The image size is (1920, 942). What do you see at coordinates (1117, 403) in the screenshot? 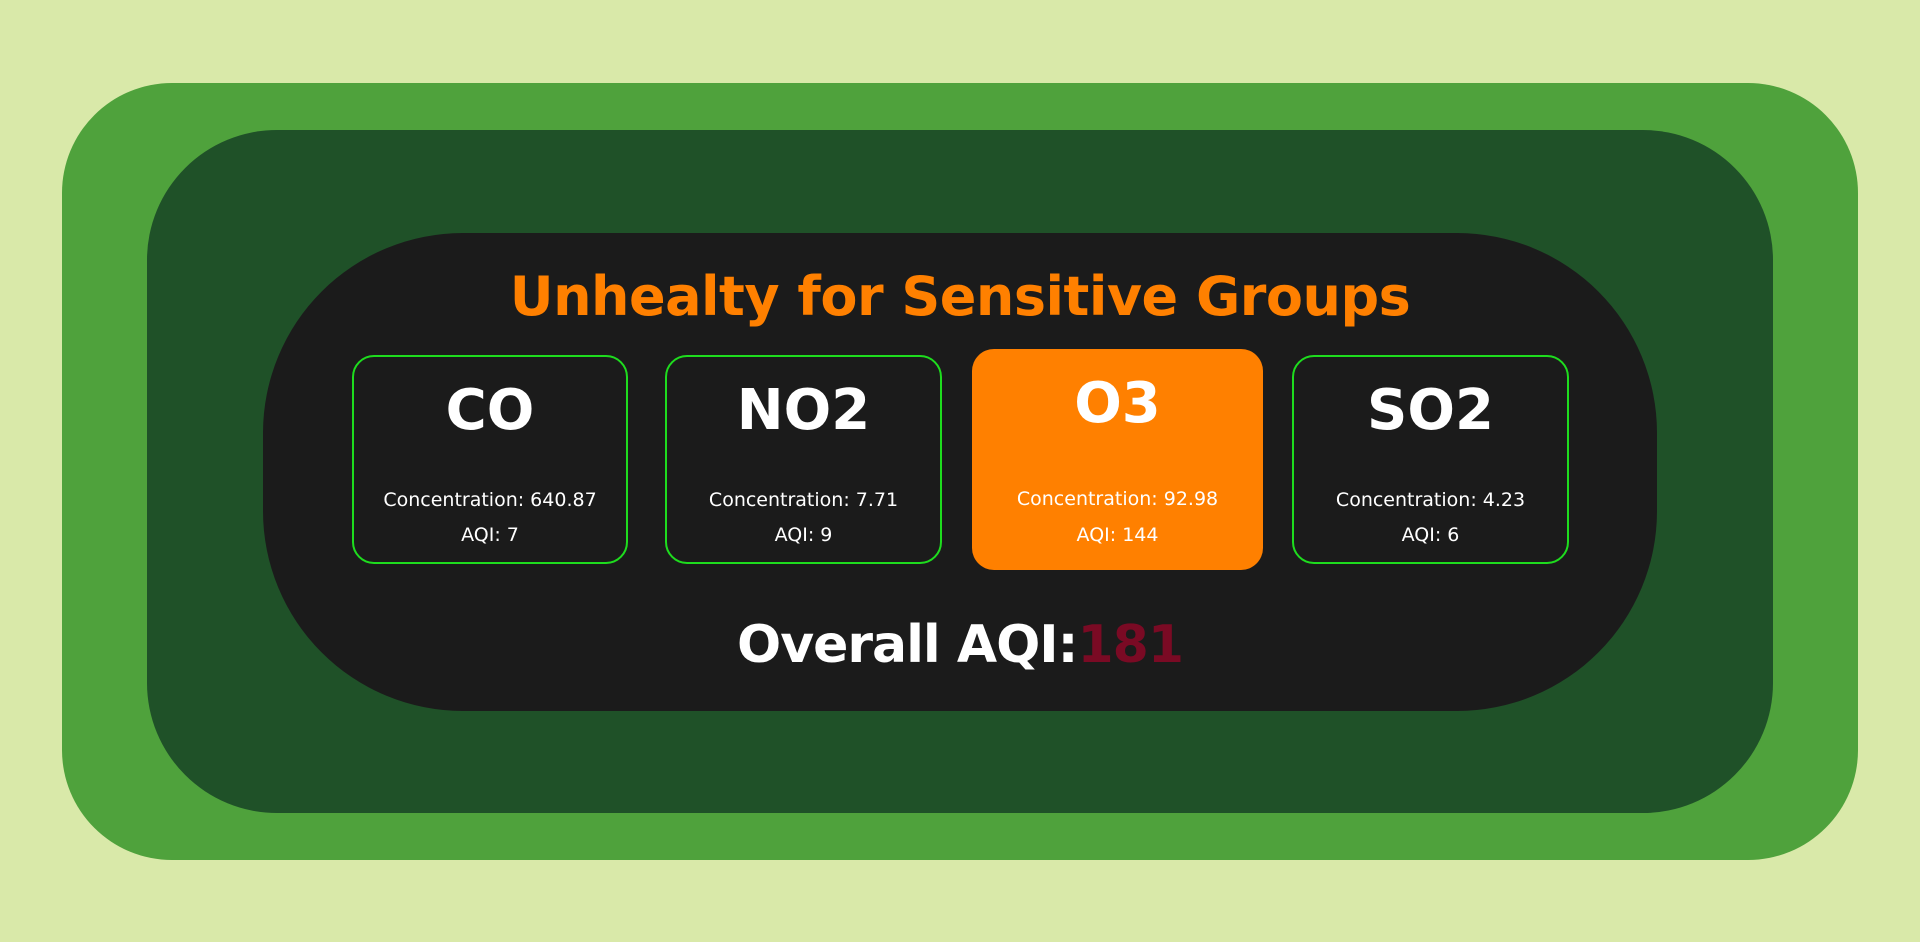
I see `pollutant-name: O3` at bounding box center [1117, 403].